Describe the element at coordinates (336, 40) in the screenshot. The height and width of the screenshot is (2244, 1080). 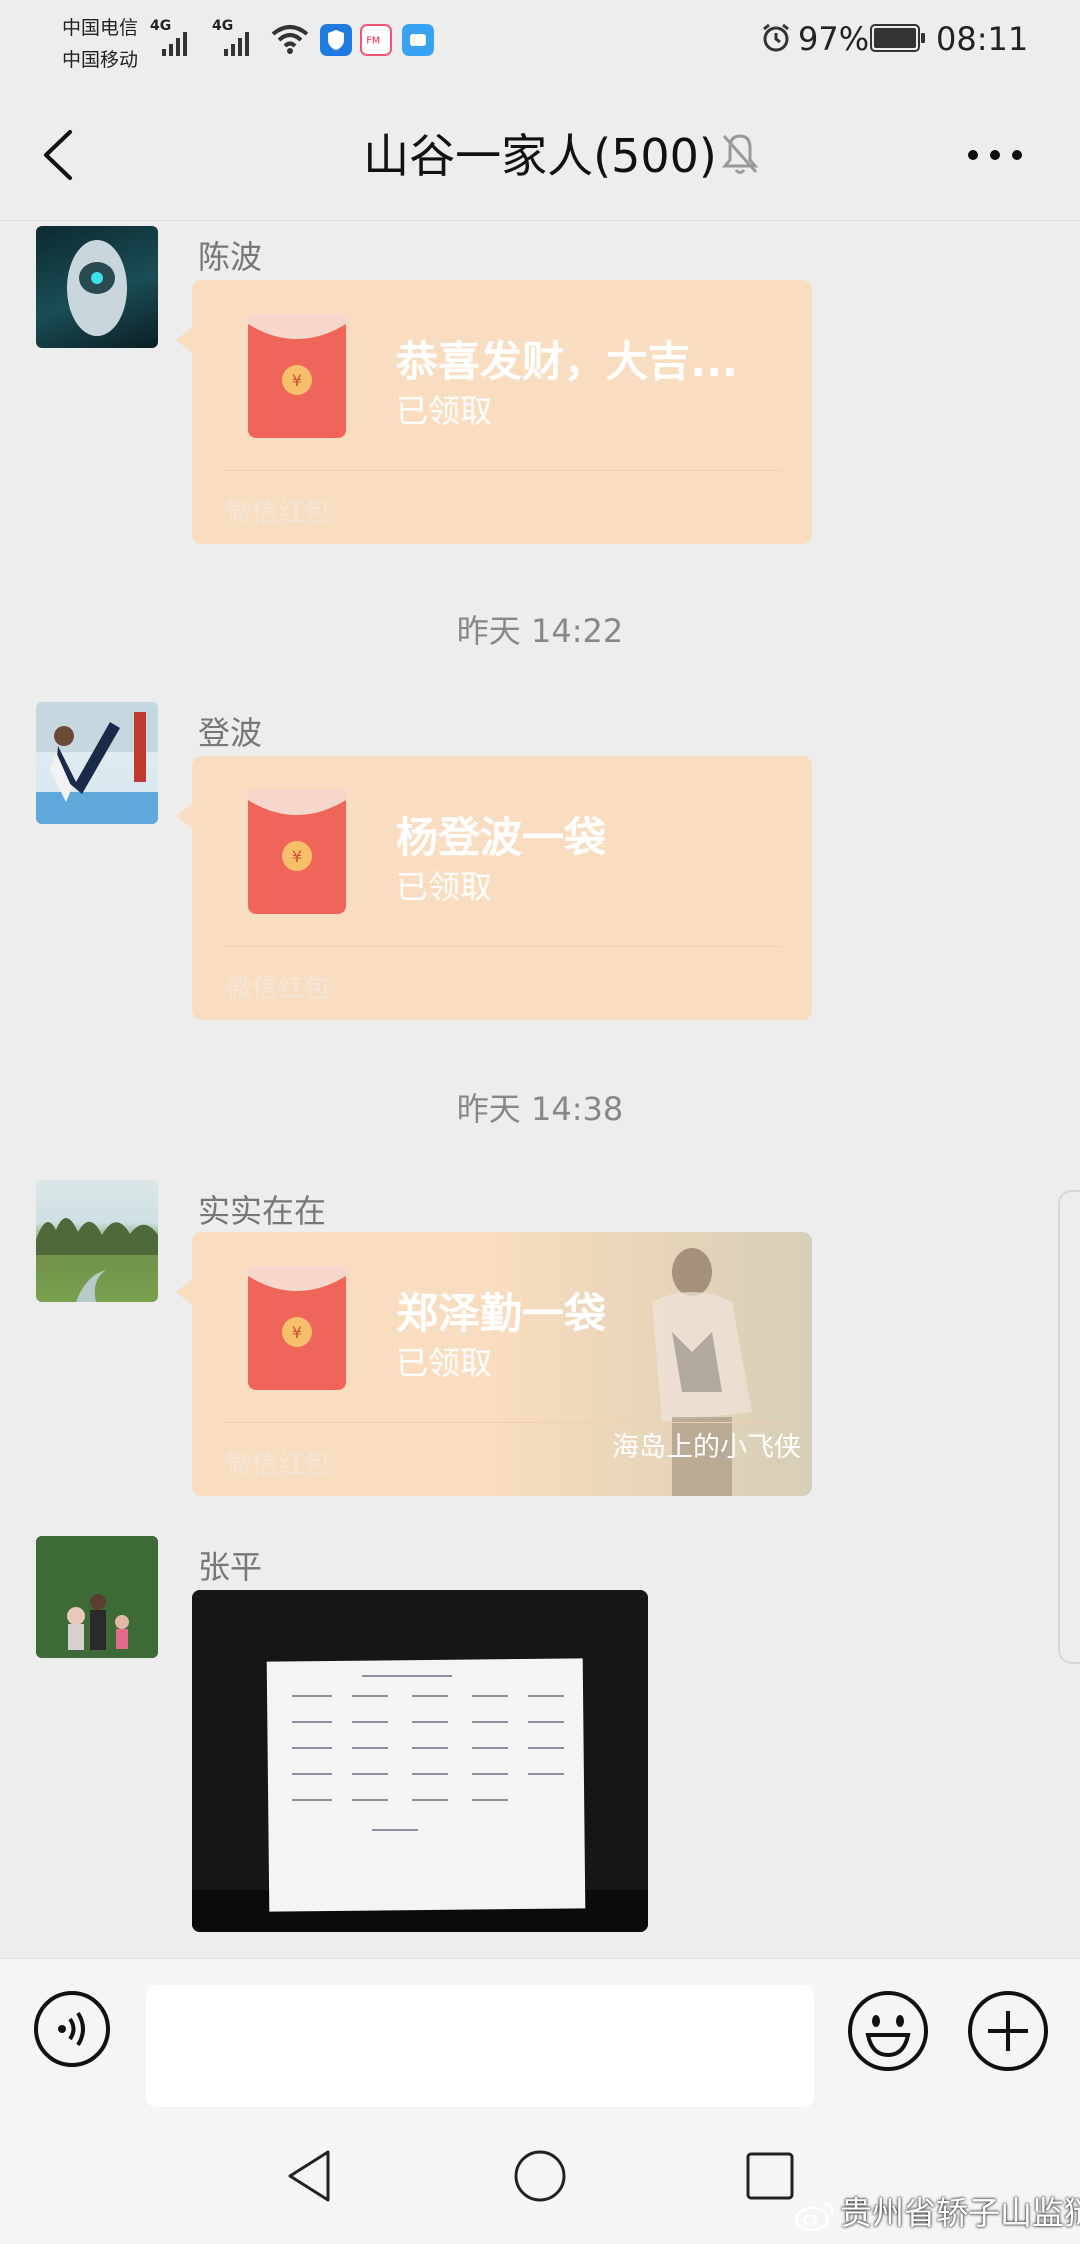
I see `shield-app-icon` at that location.